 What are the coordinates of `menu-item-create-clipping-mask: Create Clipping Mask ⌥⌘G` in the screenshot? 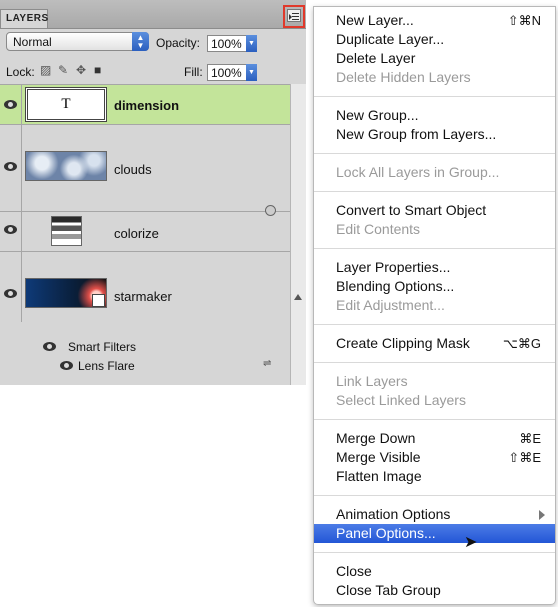 It's located at (434, 343).